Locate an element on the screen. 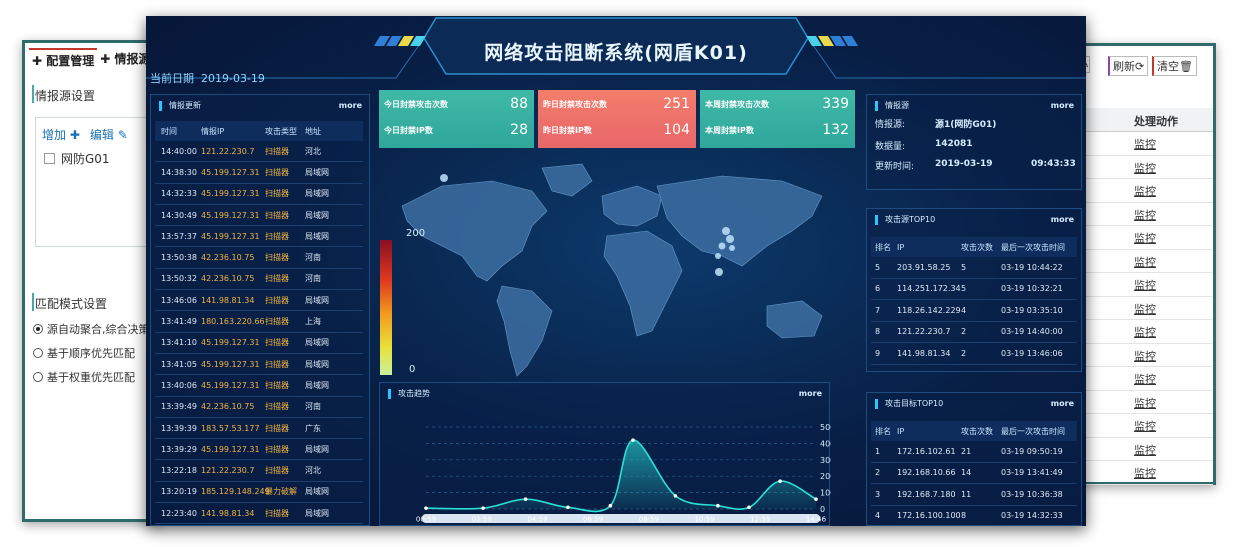 This screenshot has height=547, width=1237. table-cell: 183.57.53.177 is located at coordinates (230, 428).